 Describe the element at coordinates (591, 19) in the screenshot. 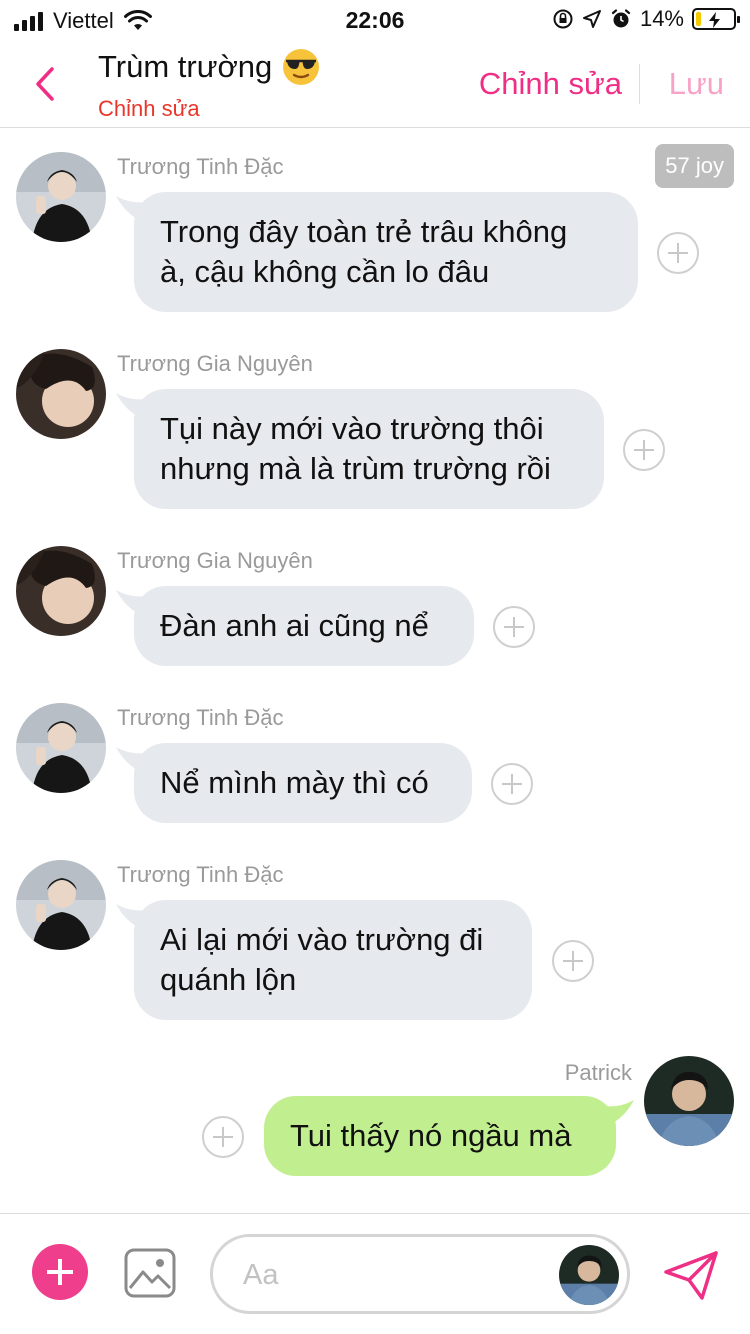

I see `location-icon` at that location.